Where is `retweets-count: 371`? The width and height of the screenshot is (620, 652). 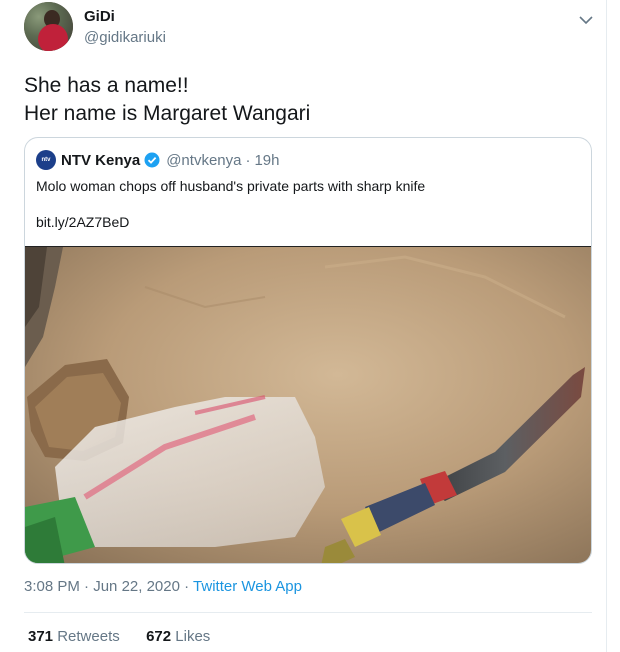
retweets-count: 371 is located at coordinates (41, 636).